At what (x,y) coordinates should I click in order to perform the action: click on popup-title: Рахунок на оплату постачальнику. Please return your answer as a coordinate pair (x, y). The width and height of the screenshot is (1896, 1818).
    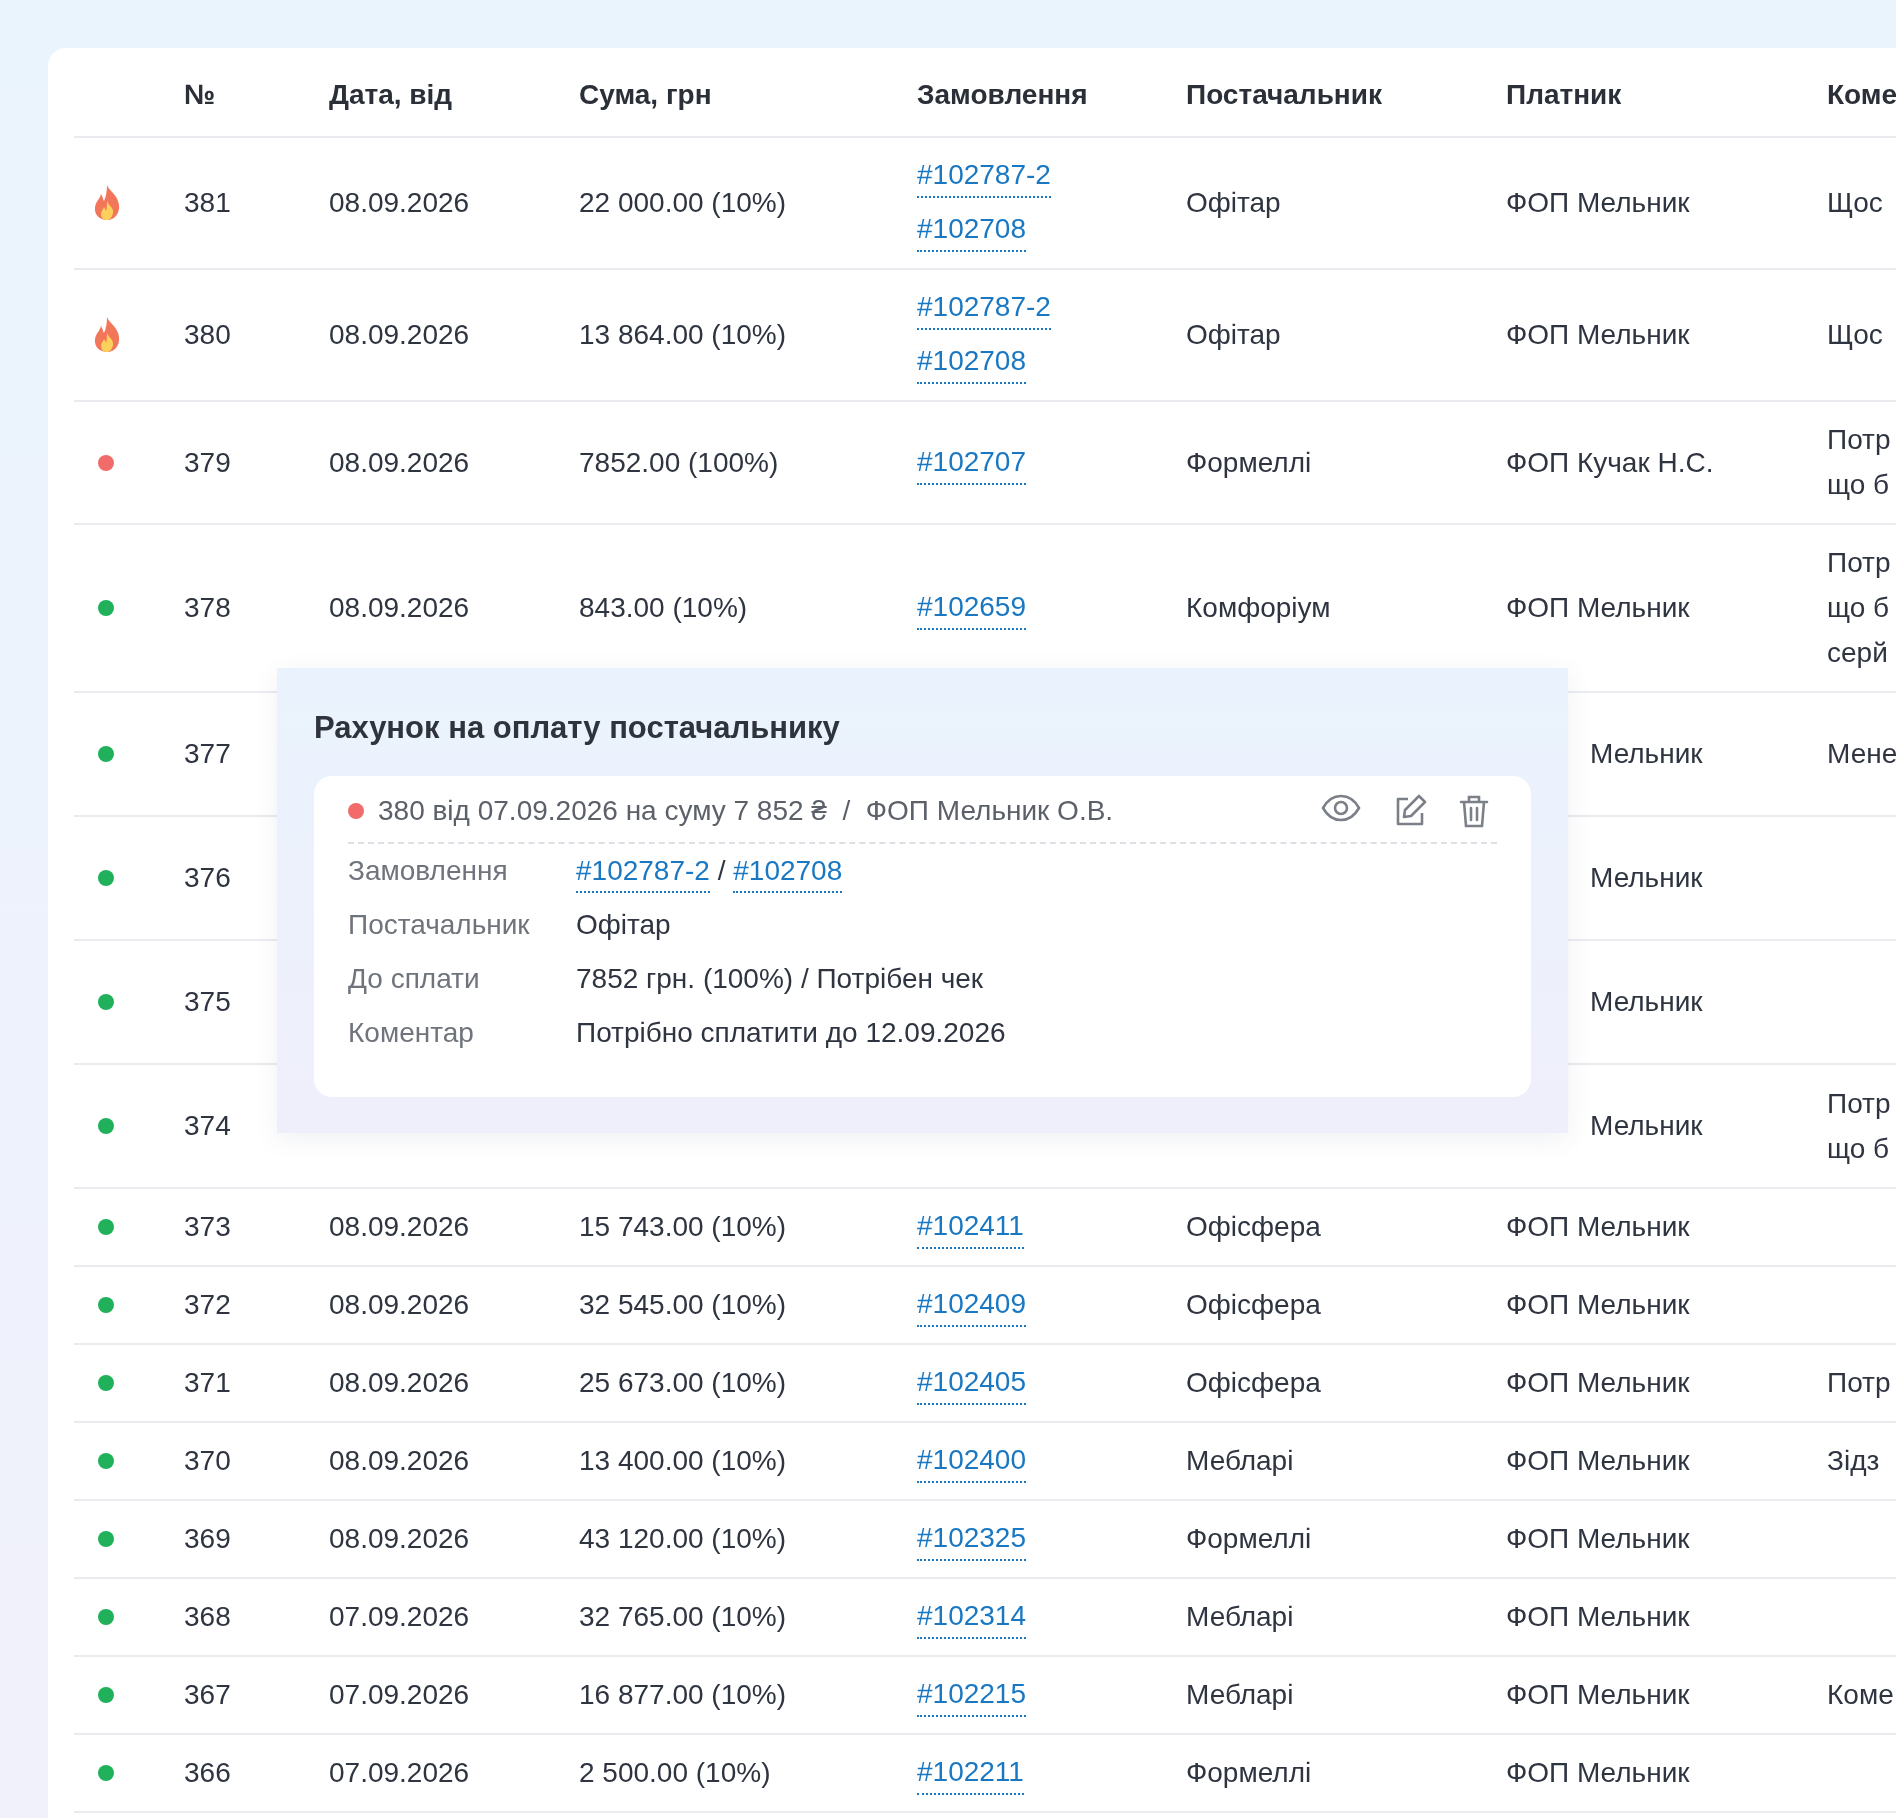
    Looking at the image, I should click on (577, 728).